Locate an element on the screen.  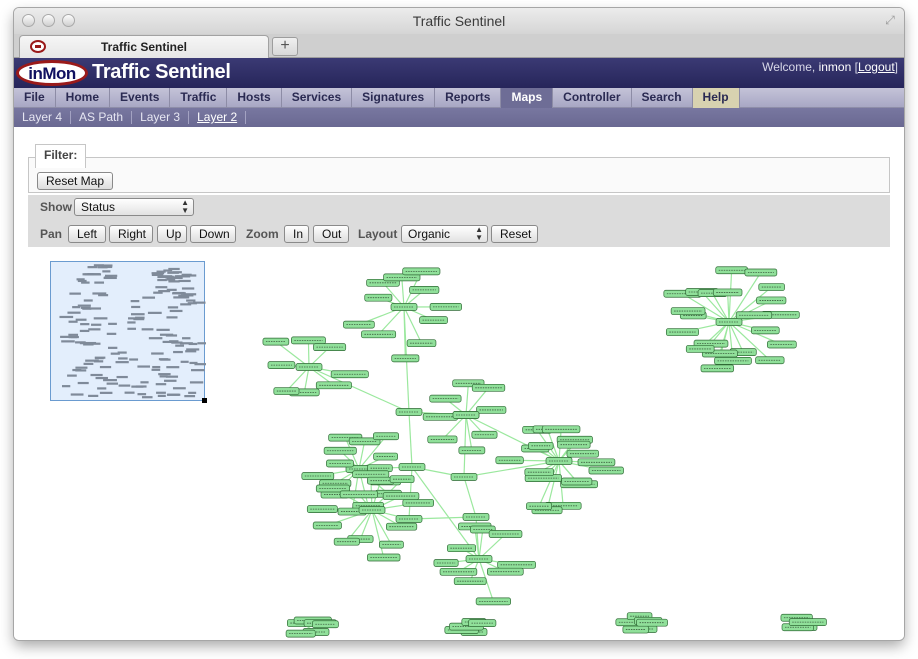
minimize-window-button is located at coordinates (48, 20).